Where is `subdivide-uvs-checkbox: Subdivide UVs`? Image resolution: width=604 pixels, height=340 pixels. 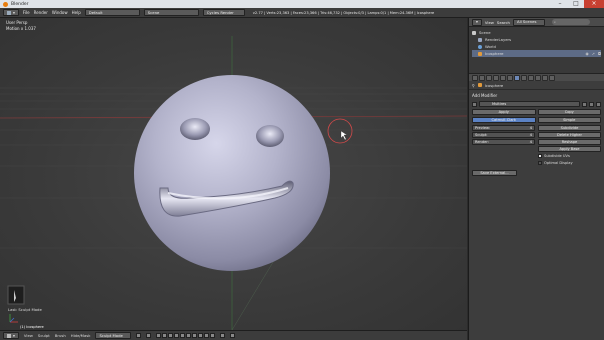
subdivide-uvs-checkbox: Subdivide UVs is located at coordinates (569, 156).